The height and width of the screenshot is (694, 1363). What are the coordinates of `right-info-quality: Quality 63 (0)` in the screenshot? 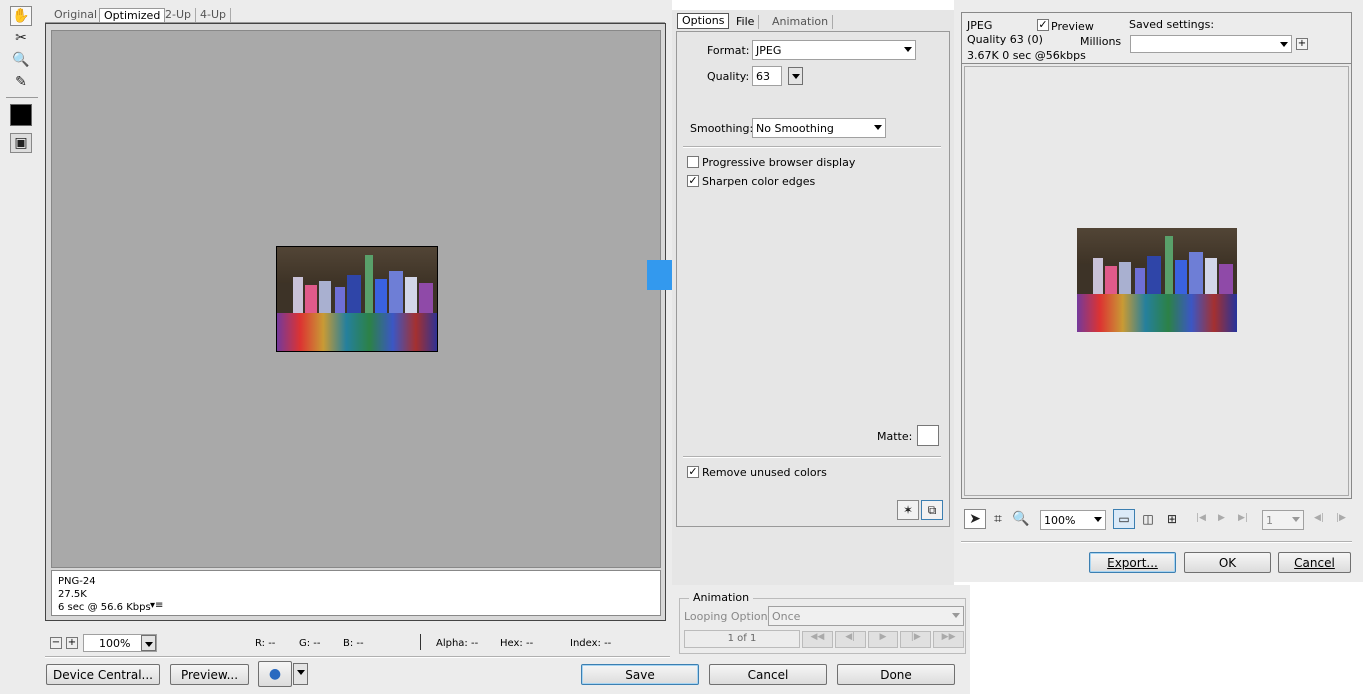 It's located at (1005, 39).